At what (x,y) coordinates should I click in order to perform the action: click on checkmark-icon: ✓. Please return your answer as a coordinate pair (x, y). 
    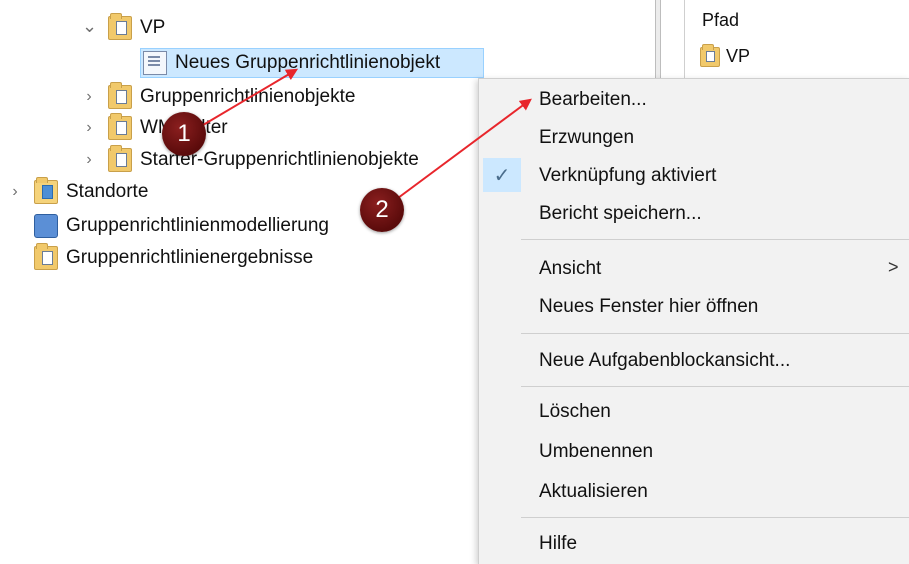
    Looking at the image, I should click on (502, 175).